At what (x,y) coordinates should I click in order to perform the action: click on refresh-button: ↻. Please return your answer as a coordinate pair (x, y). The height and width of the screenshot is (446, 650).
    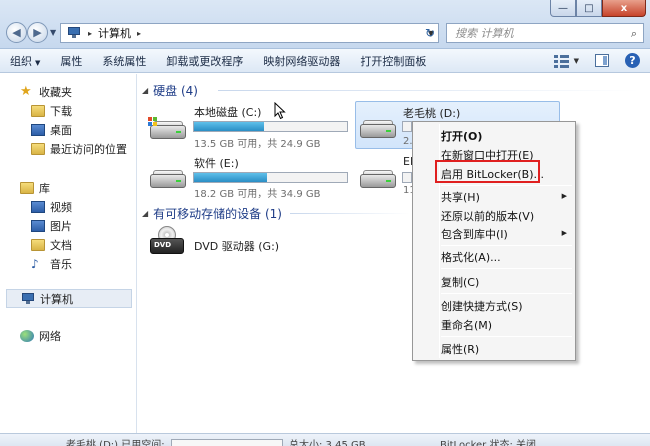
    Looking at the image, I should click on (430, 33).